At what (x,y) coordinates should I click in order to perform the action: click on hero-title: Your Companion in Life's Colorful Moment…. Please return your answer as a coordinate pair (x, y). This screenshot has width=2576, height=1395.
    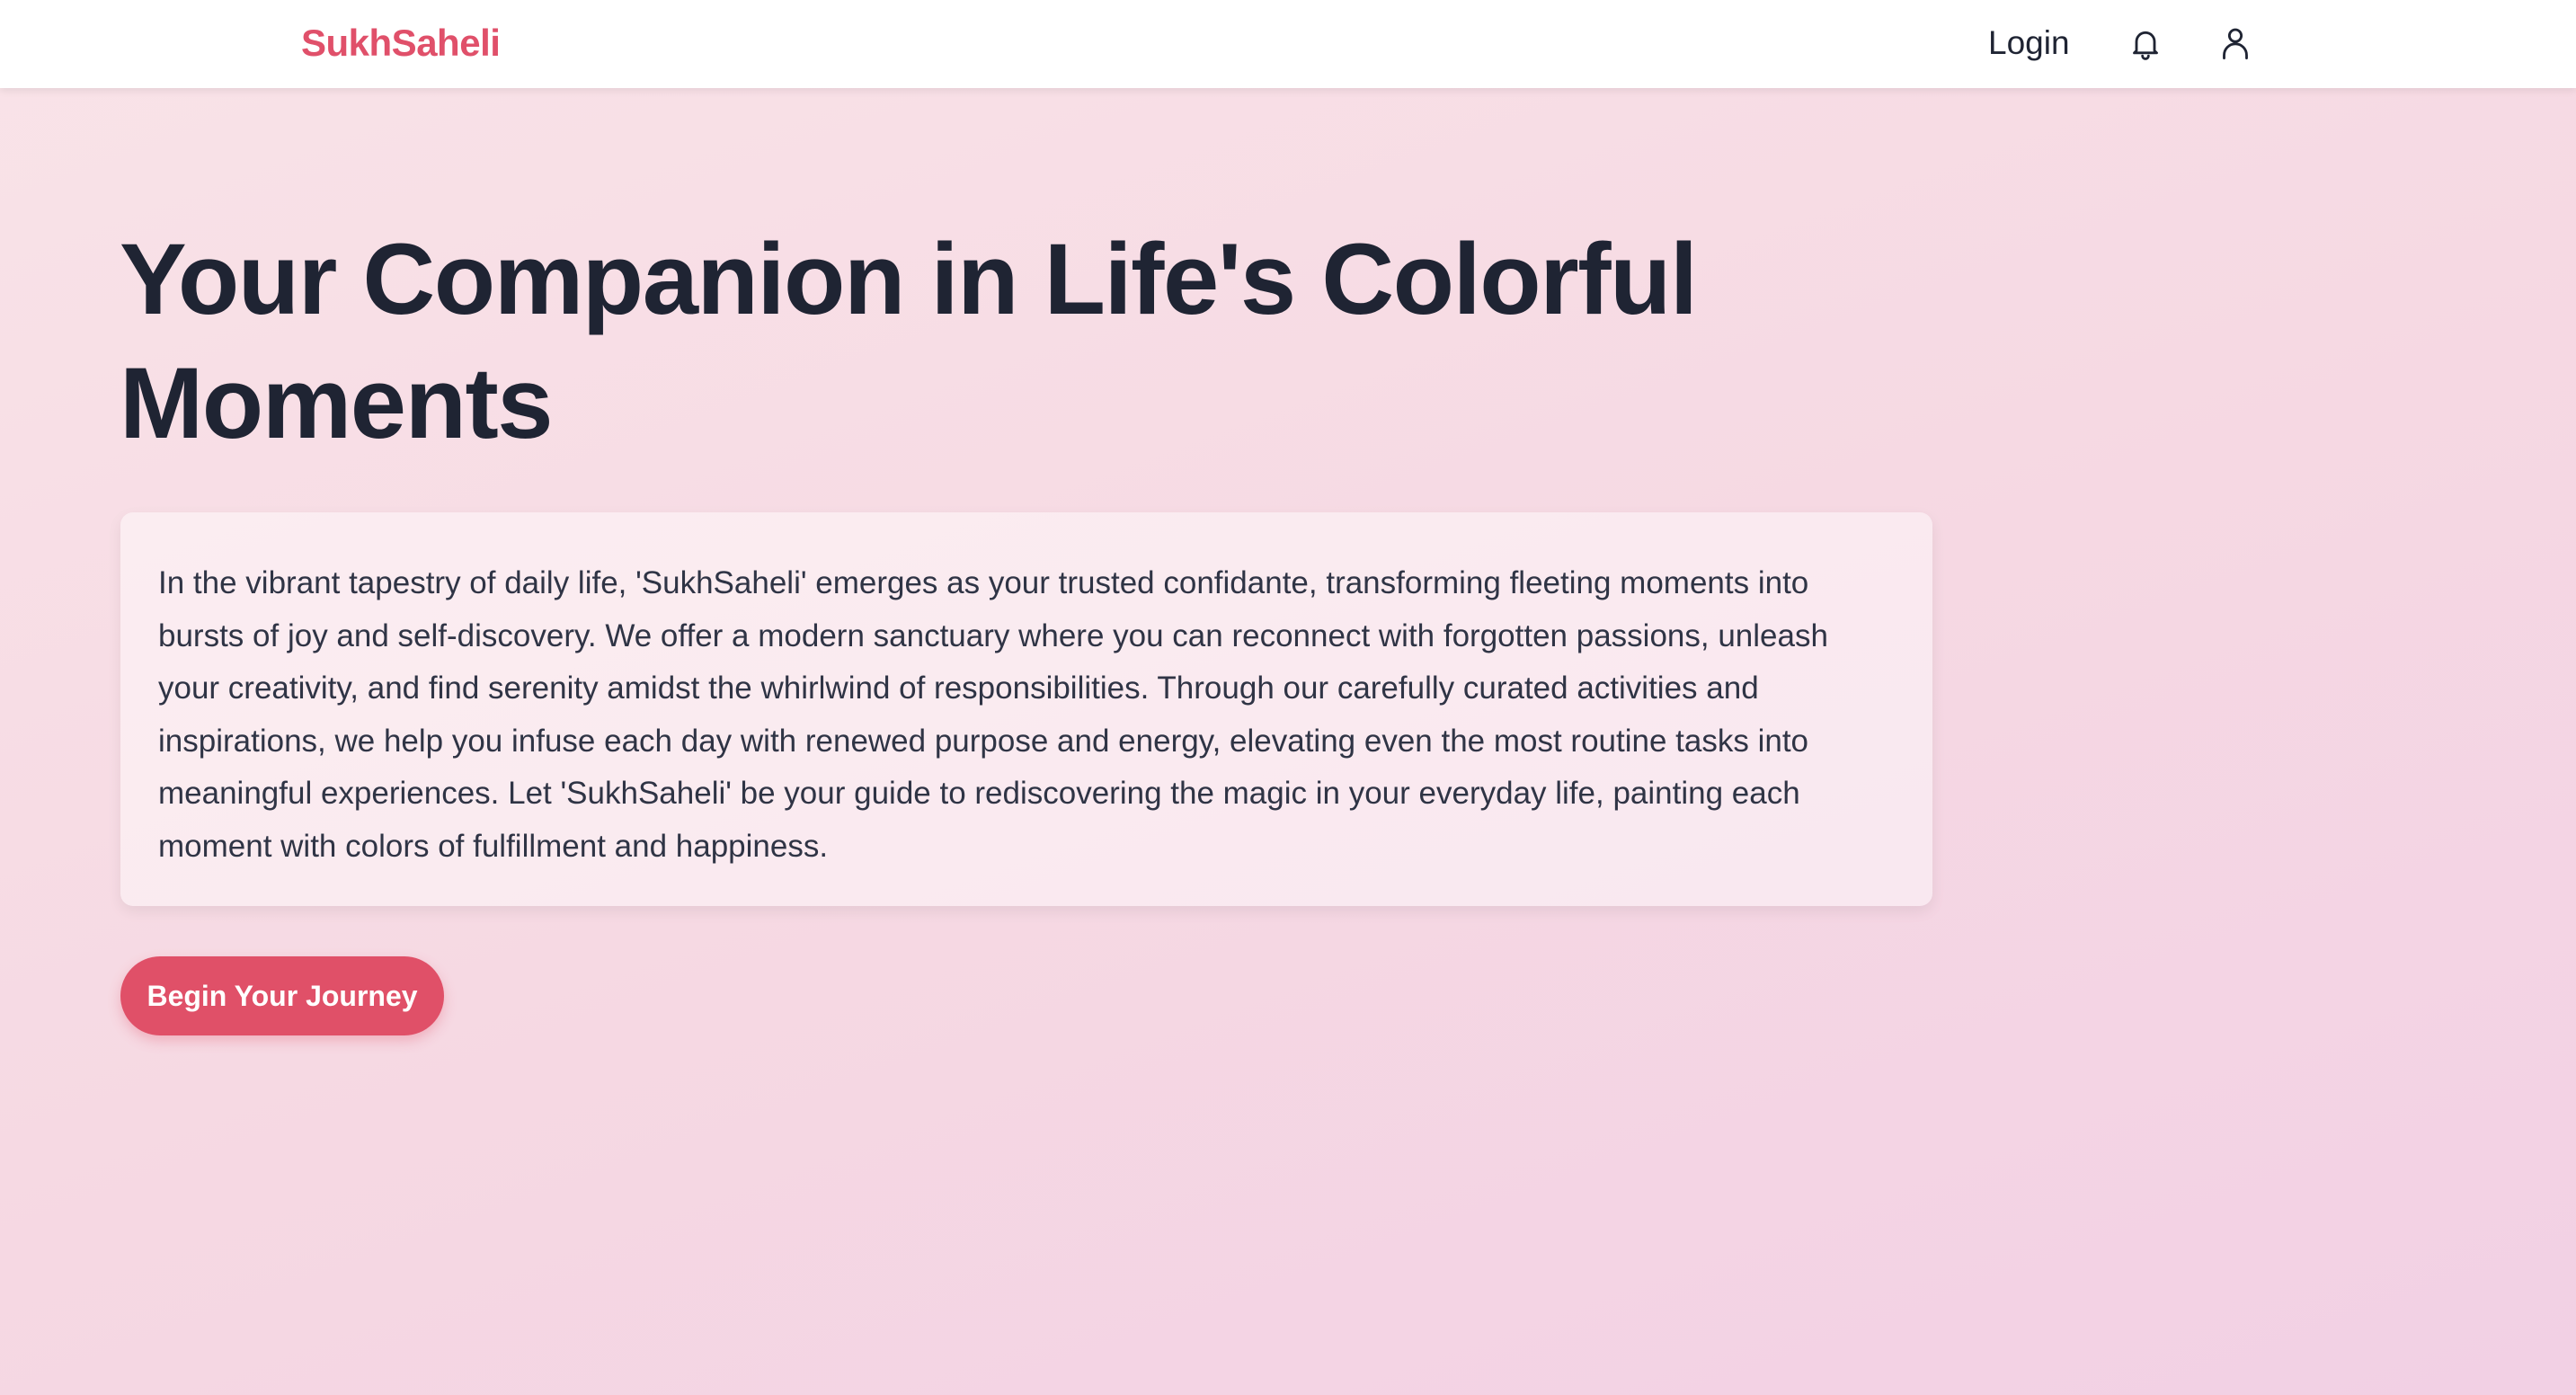
    Looking at the image, I should click on (909, 341).